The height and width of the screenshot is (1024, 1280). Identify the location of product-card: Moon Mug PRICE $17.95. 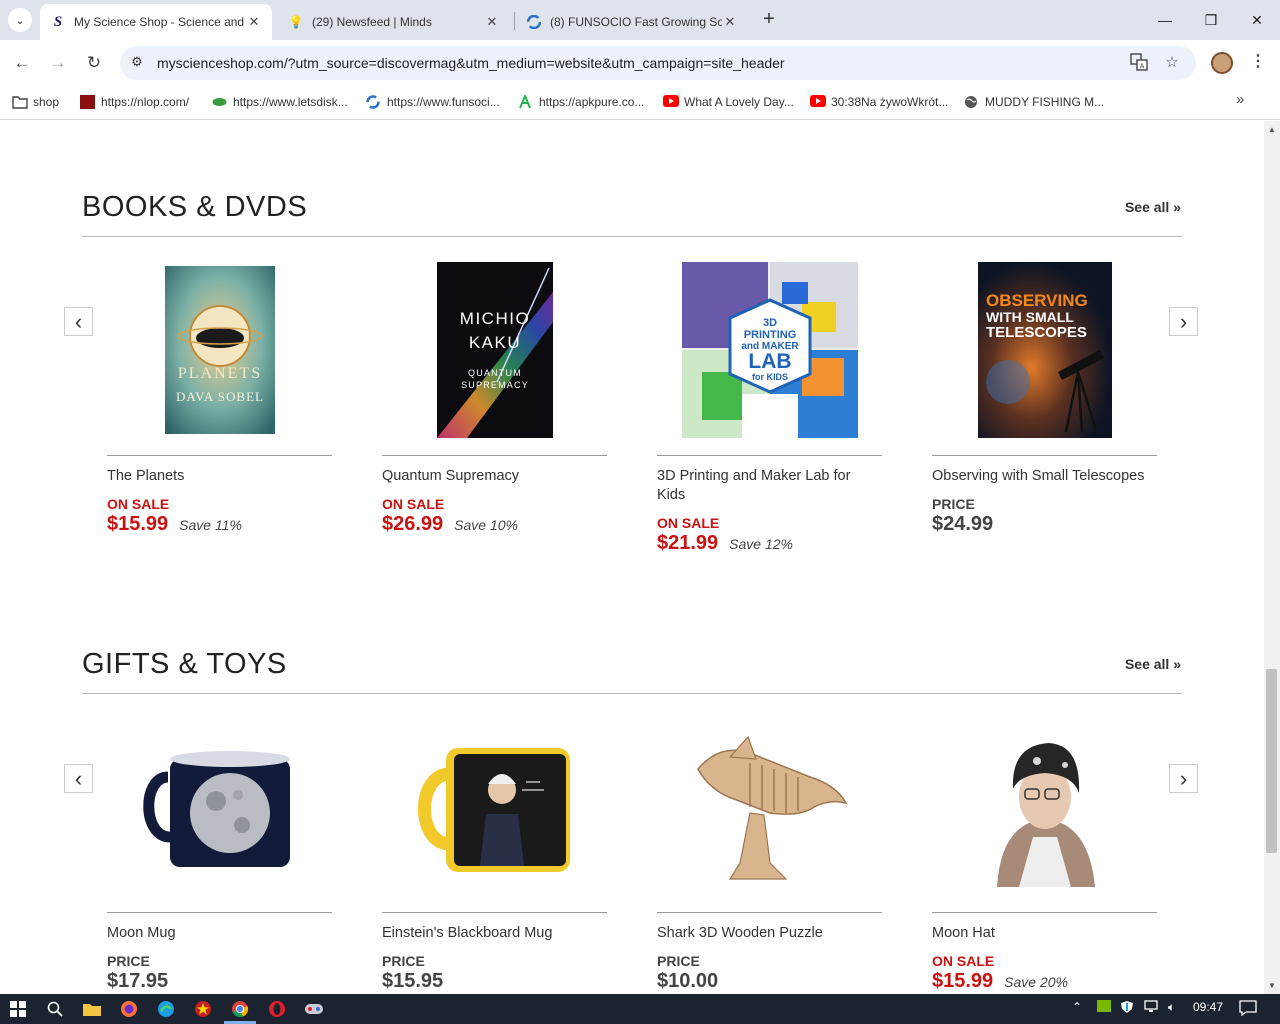
(219, 855).